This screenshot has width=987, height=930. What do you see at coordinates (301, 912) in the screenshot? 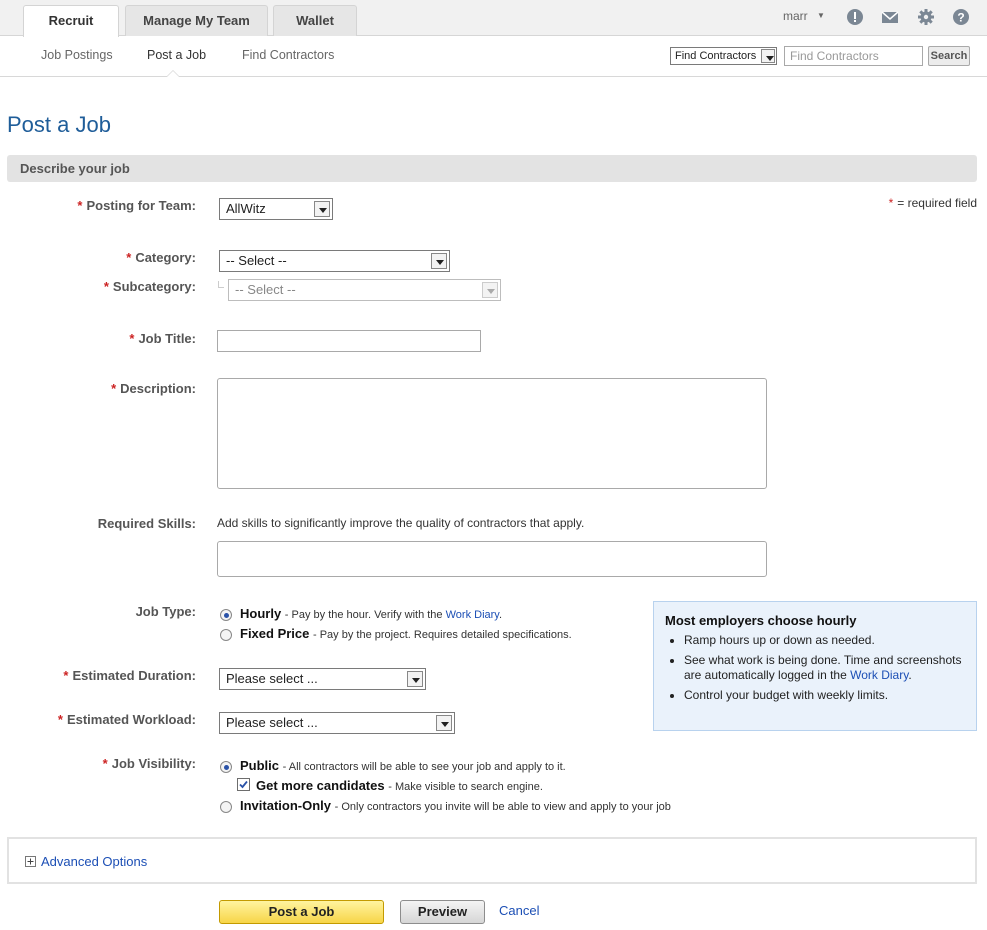
I see `post-job-button: Post a Job` at bounding box center [301, 912].